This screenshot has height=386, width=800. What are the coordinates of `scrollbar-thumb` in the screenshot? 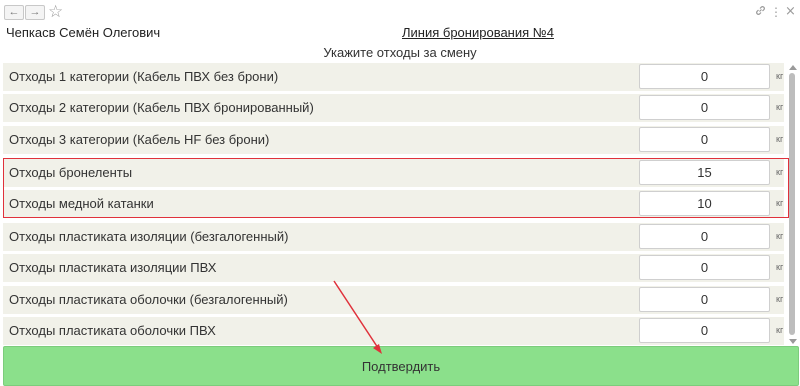 It's located at (792, 204).